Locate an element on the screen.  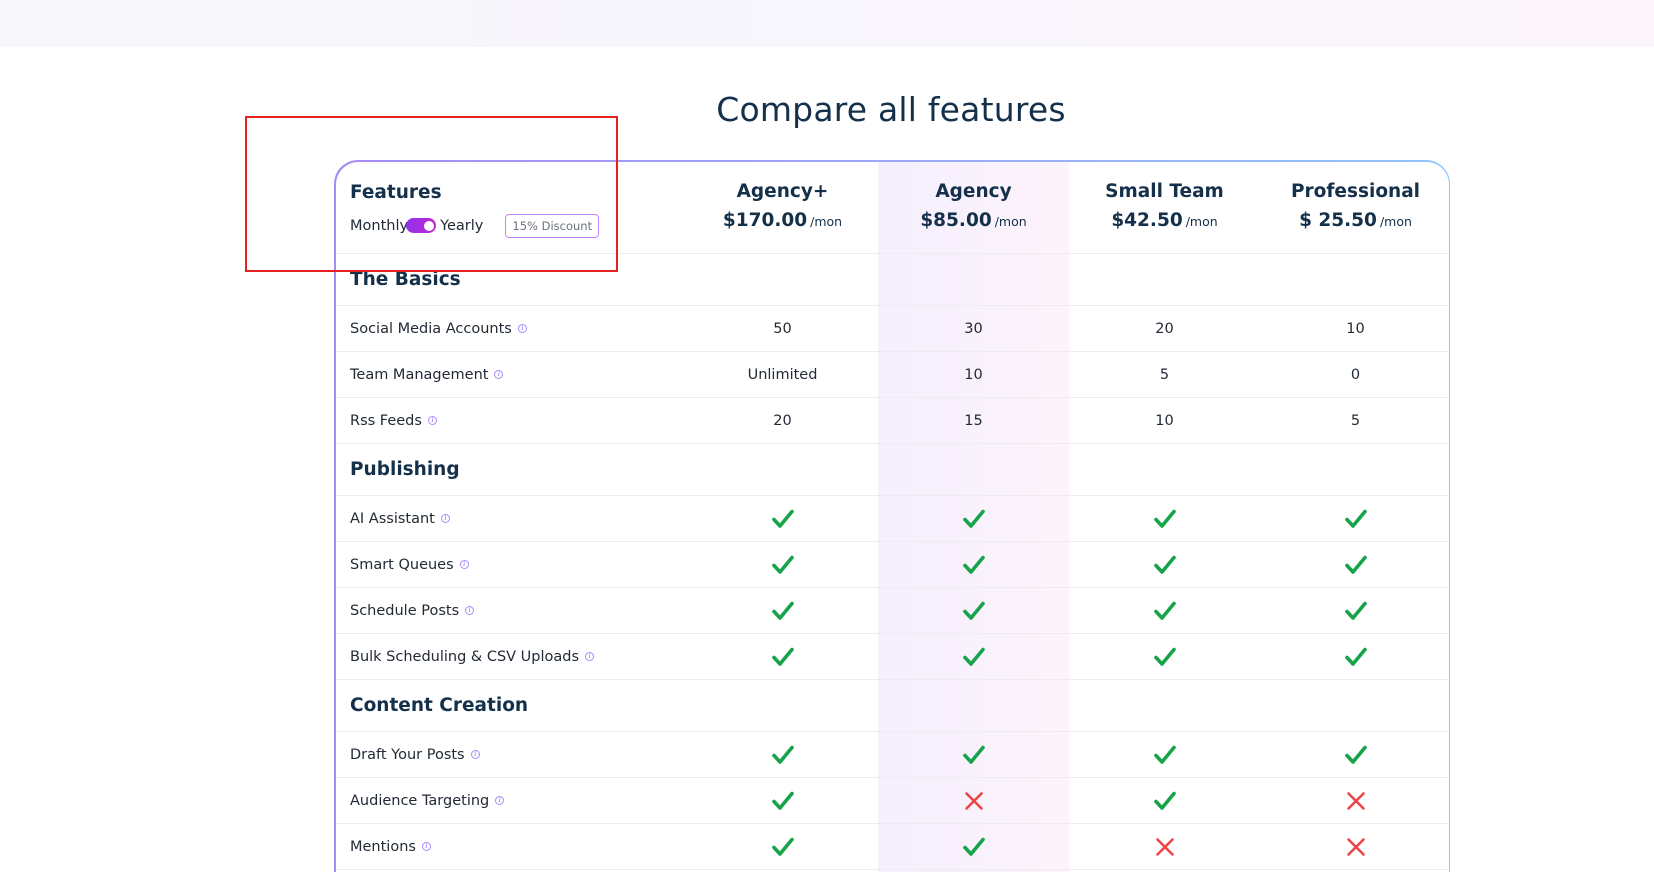
feature-label-cell: Bulk Scheduling & CSV Uploads i is located at coordinates (472, 656).